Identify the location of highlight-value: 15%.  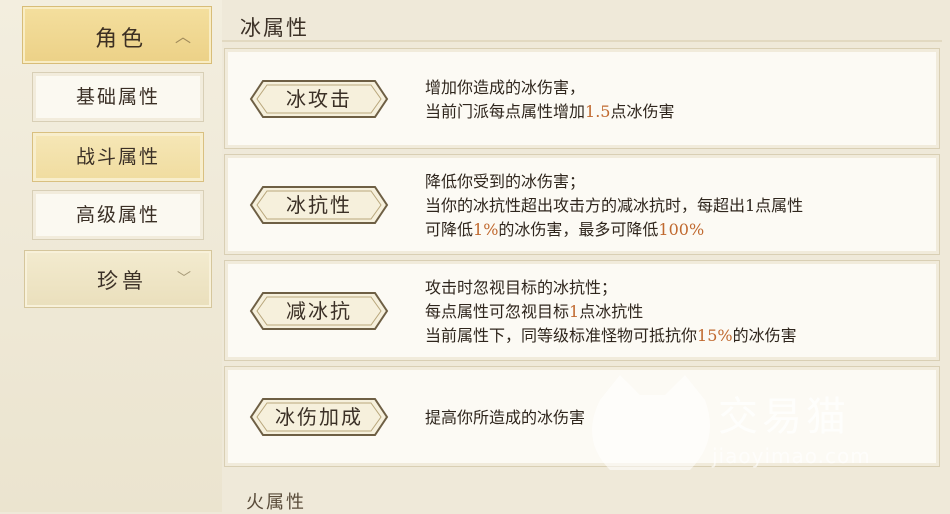
(715, 335).